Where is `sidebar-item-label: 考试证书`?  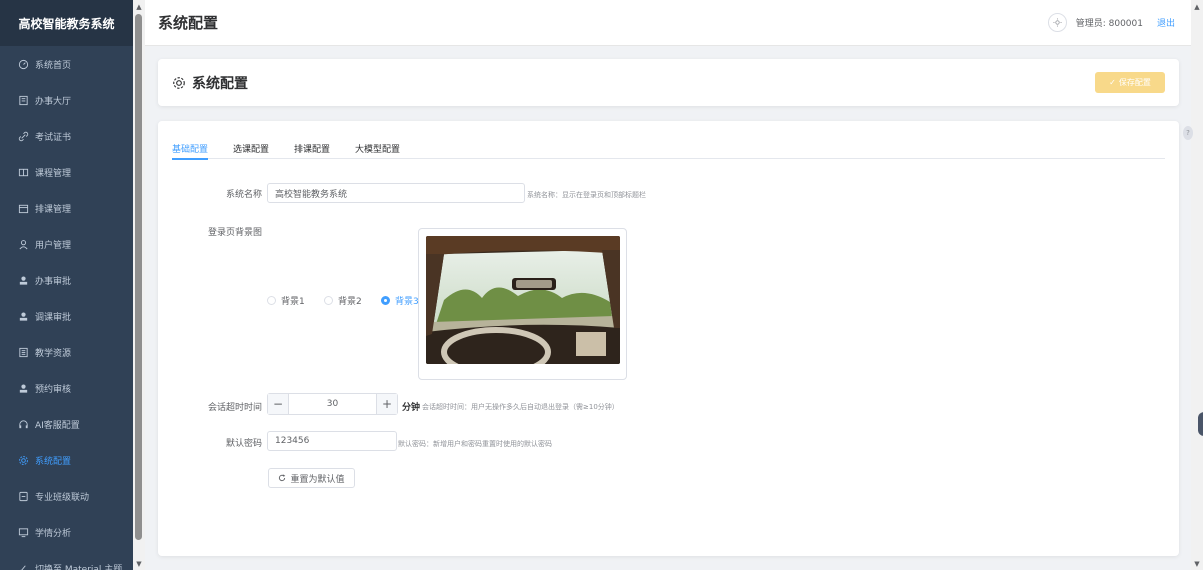
sidebar-item-label: 考试证书 is located at coordinates (53, 137).